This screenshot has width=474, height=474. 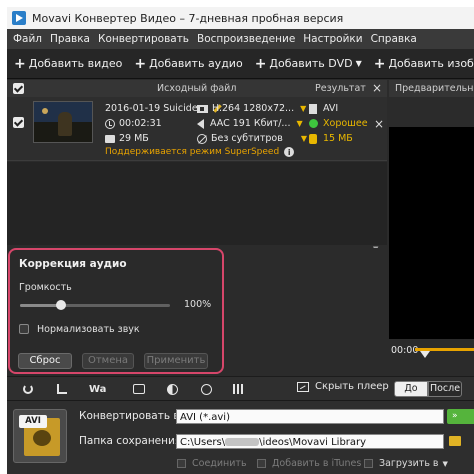 I want to click on merge-option: Соединить, so click(x=212, y=463).